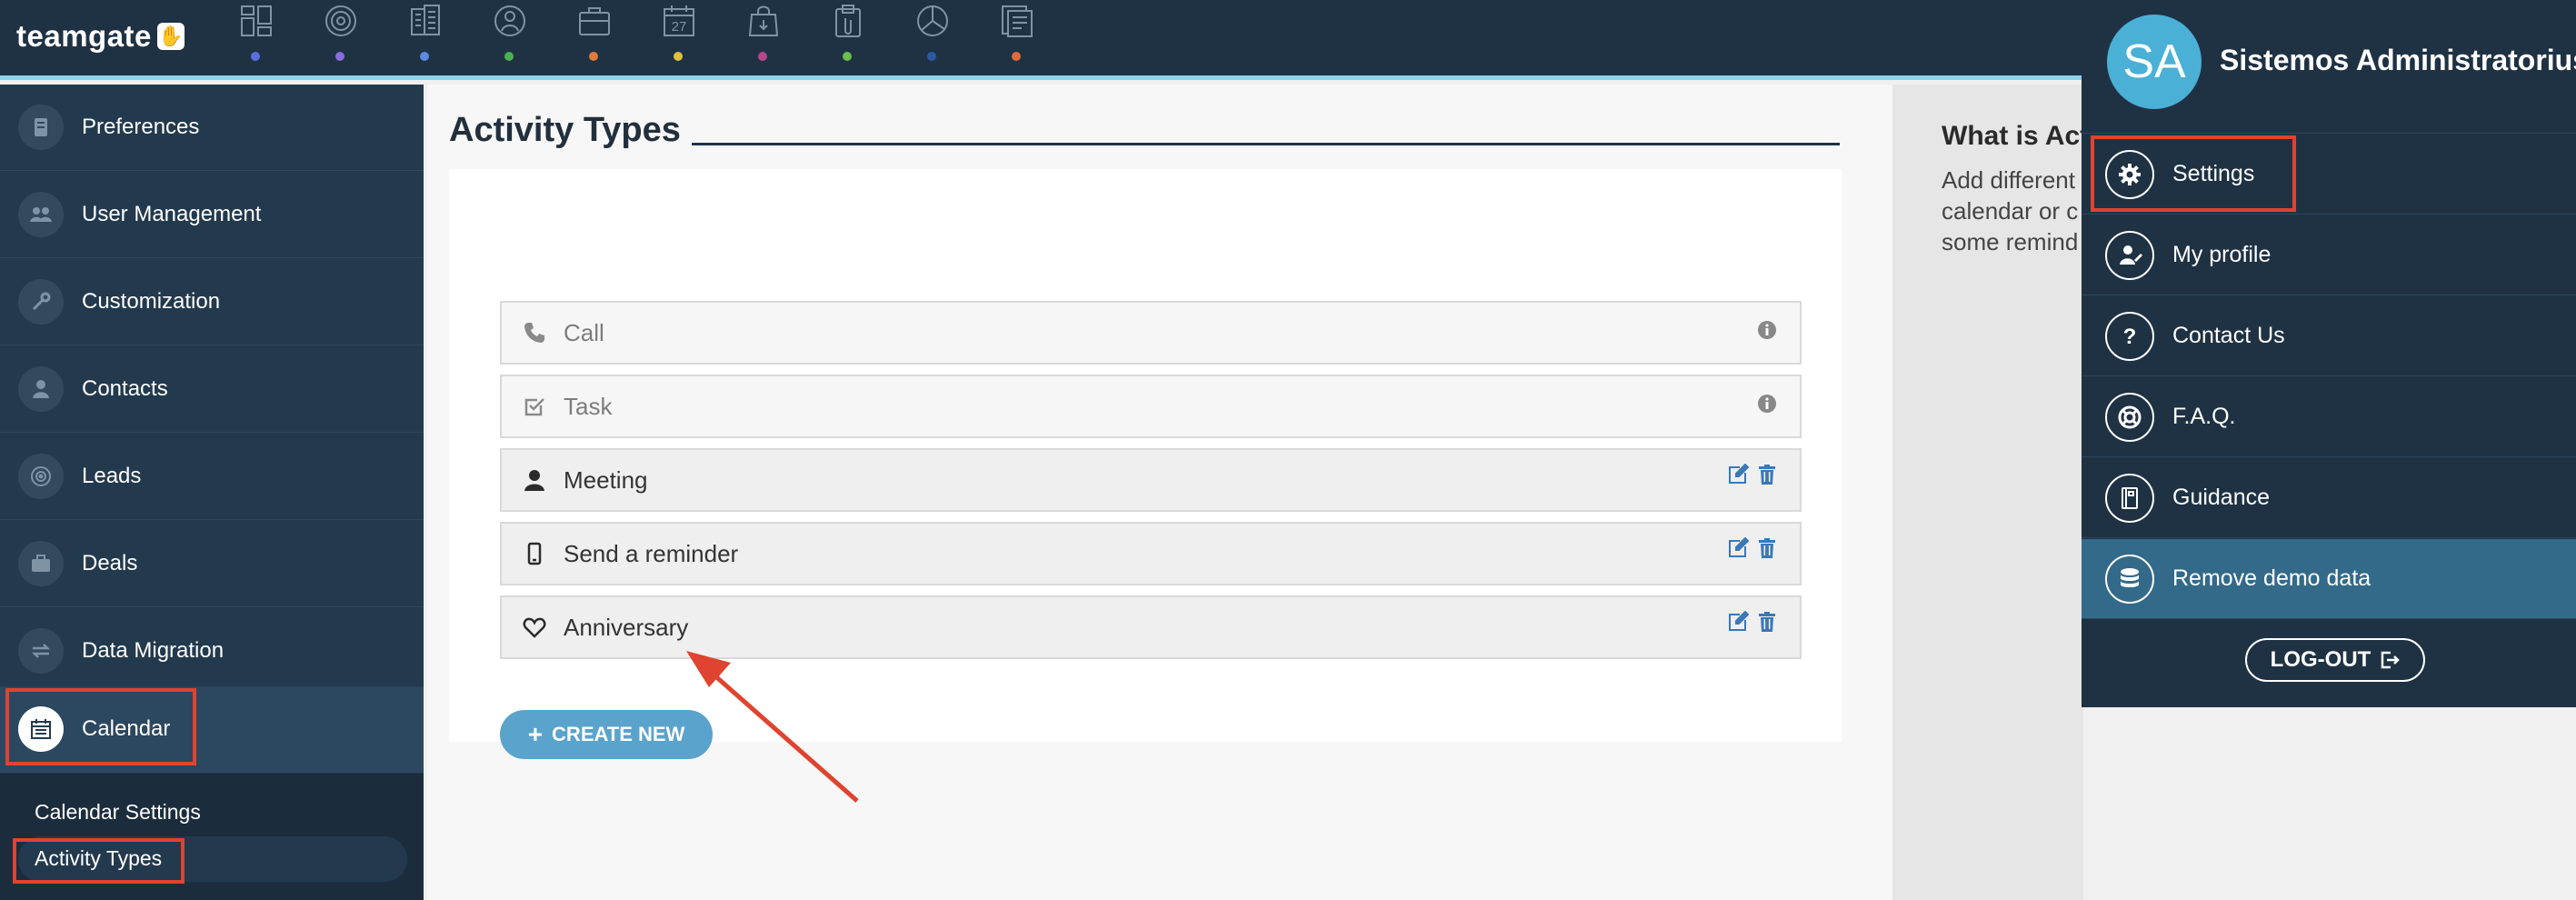  What do you see at coordinates (2329, 417) in the screenshot?
I see `menu-item-faq: F.A.Q.` at bounding box center [2329, 417].